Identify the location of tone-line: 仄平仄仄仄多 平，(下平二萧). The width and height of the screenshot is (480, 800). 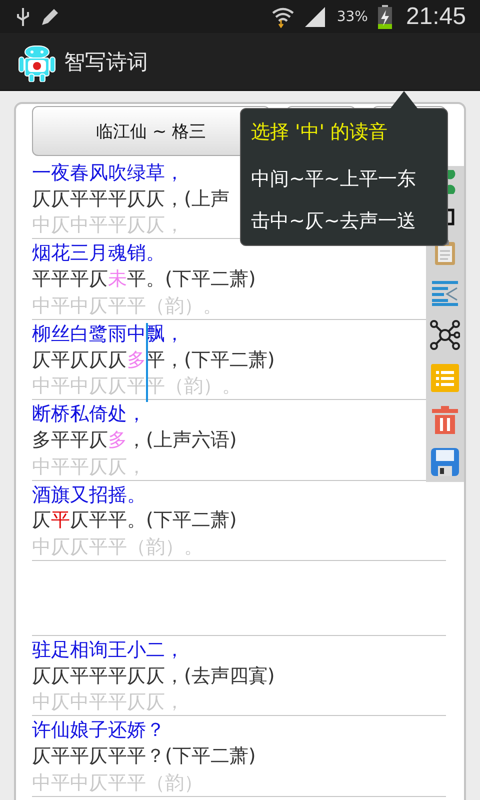
(153, 360).